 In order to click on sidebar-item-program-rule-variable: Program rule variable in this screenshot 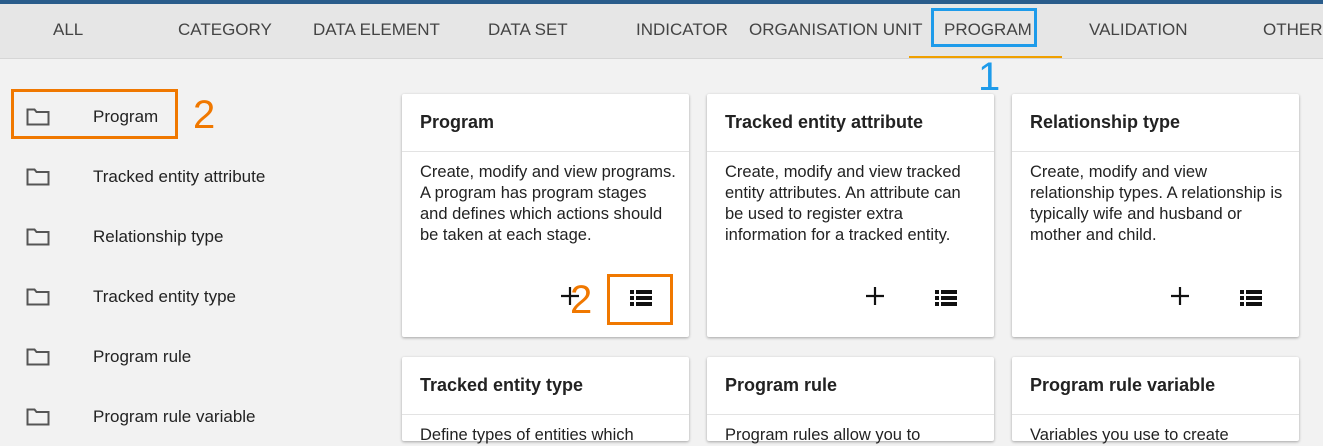, I will do `click(175, 417)`.